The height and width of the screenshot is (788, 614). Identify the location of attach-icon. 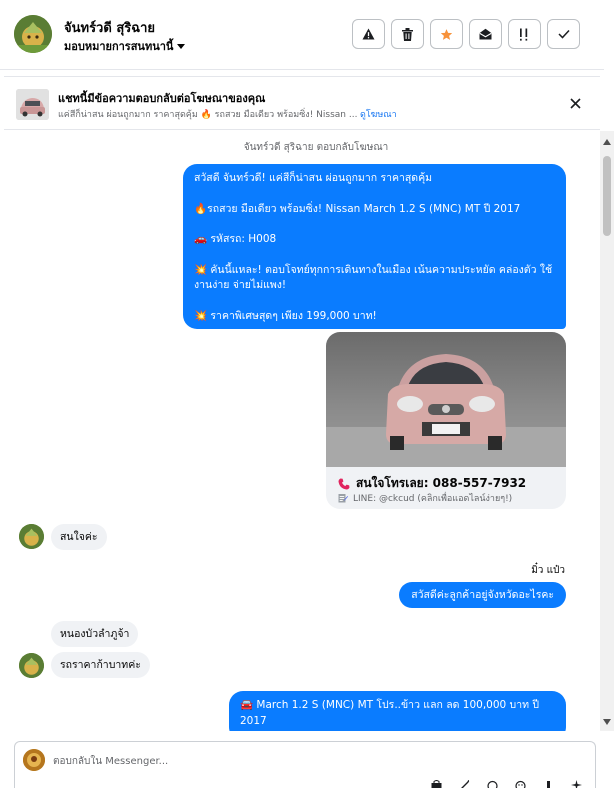
(464, 784).